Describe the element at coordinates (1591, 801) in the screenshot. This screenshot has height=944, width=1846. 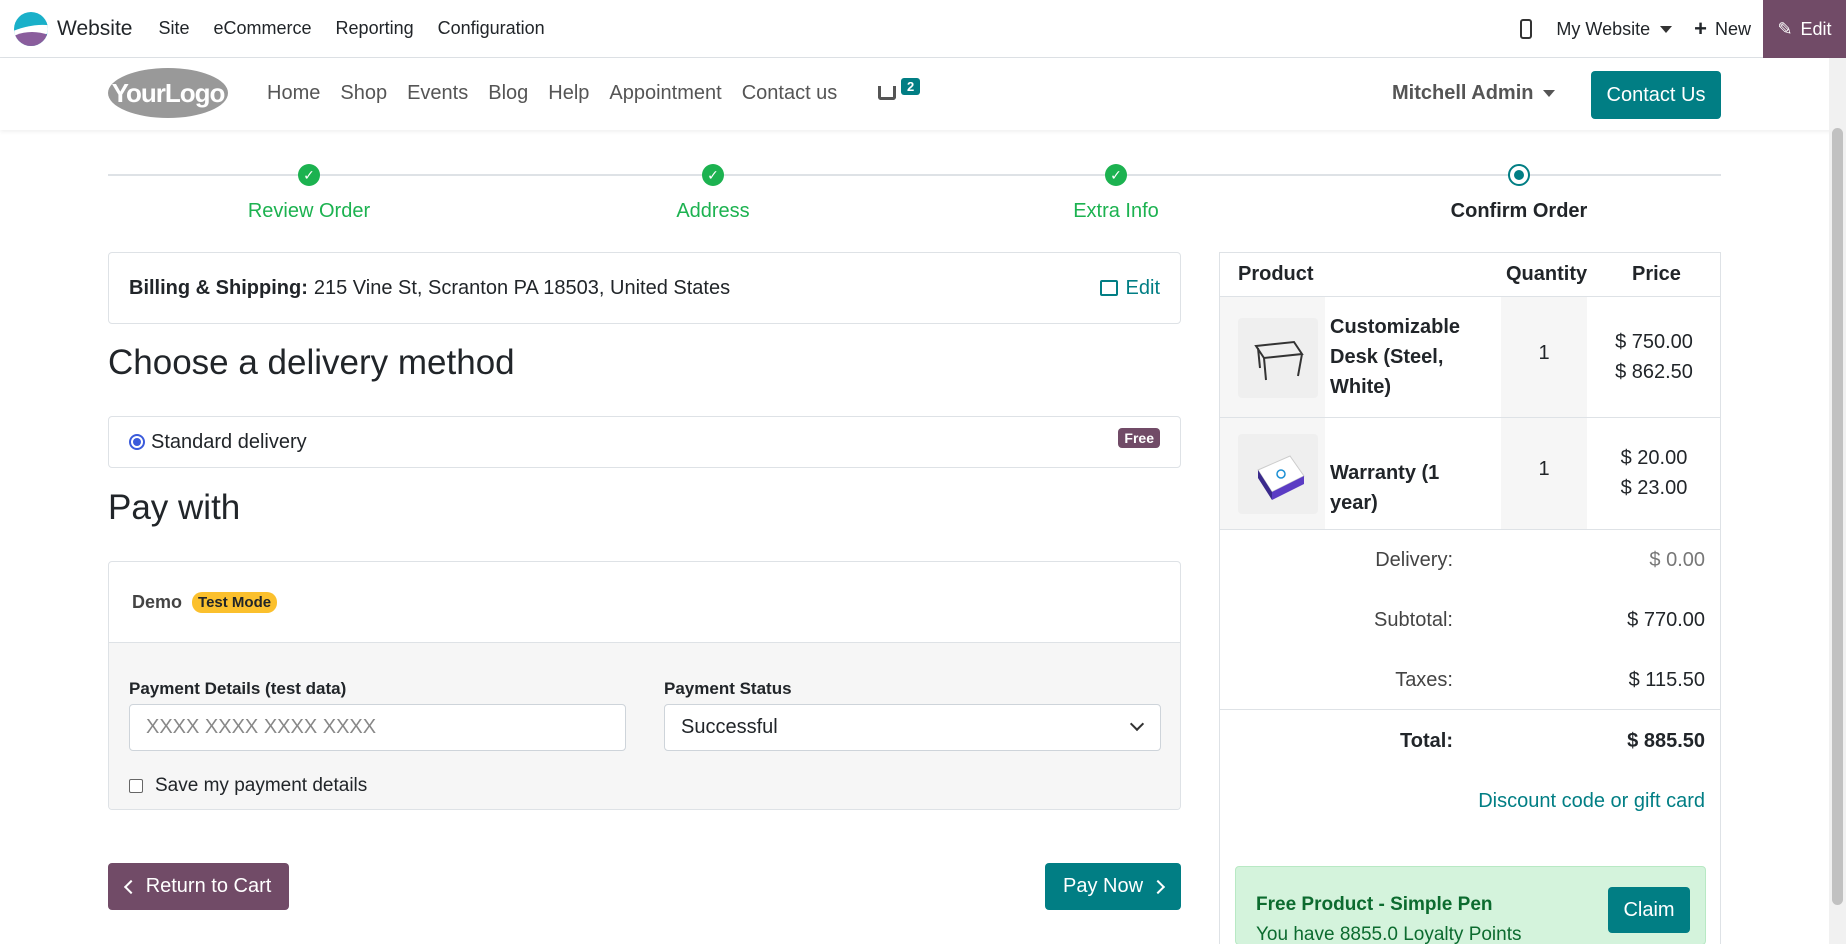
I see `discount-code-link: Discount code or gift card` at that location.